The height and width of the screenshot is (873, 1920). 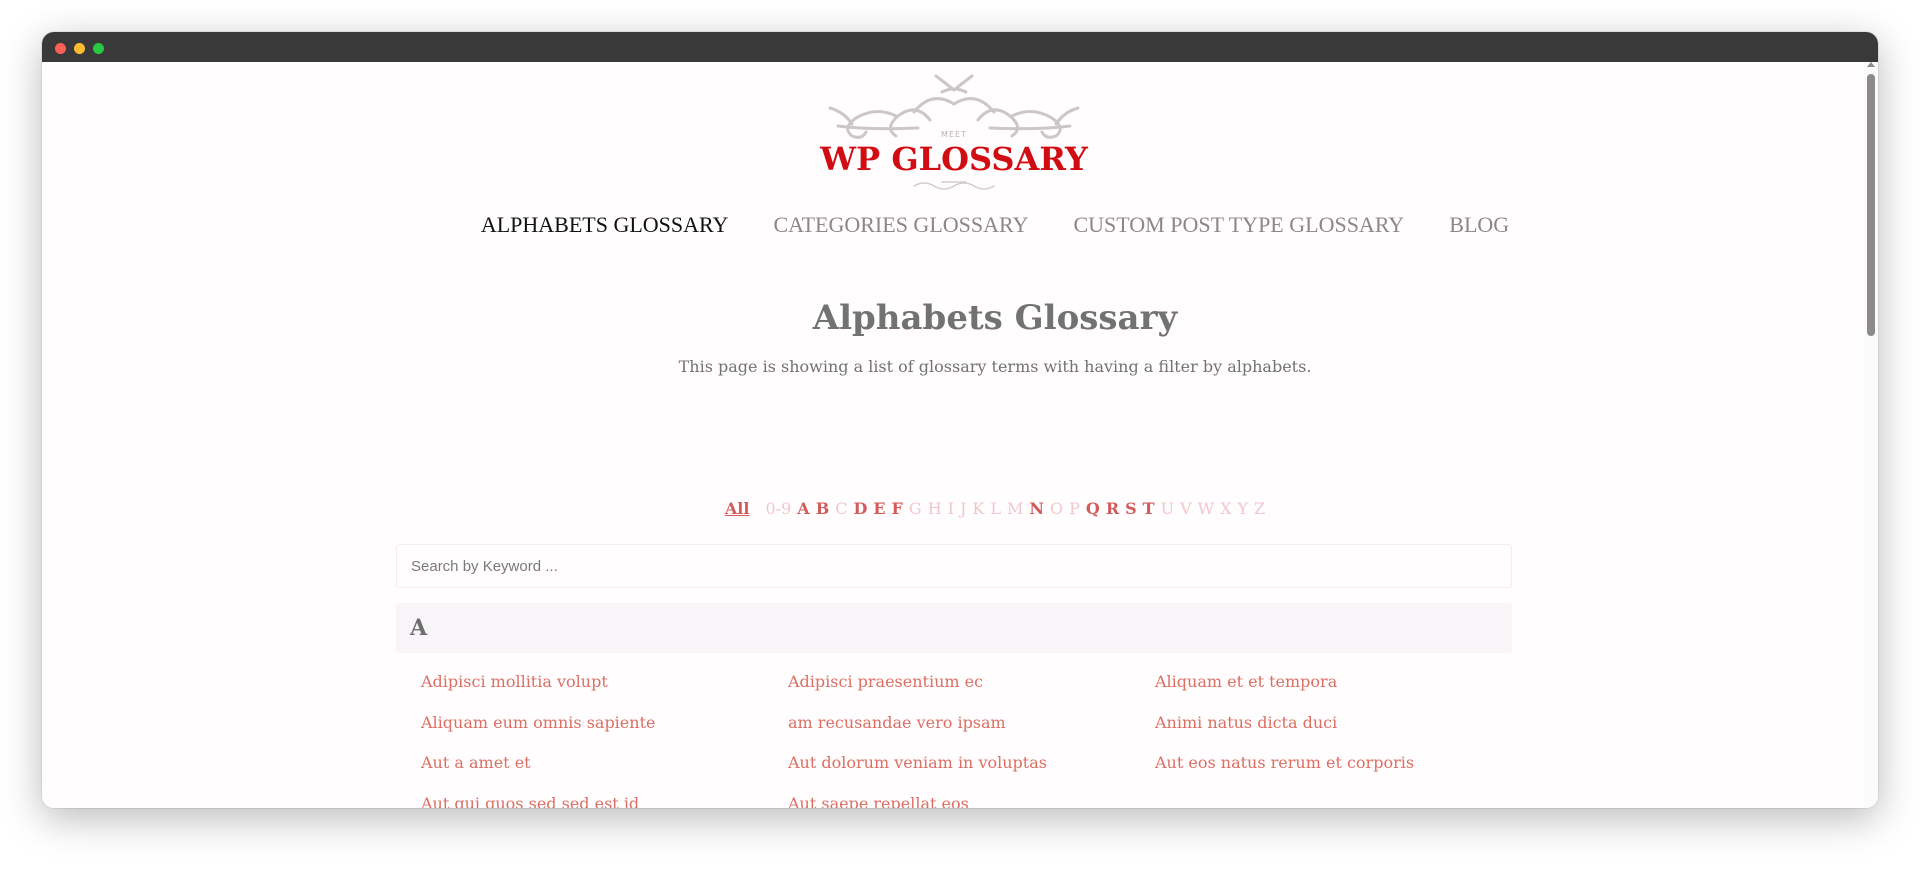 What do you see at coordinates (934, 508) in the screenshot?
I see `filter-letter-h: H` at bounding box center [934, 508].